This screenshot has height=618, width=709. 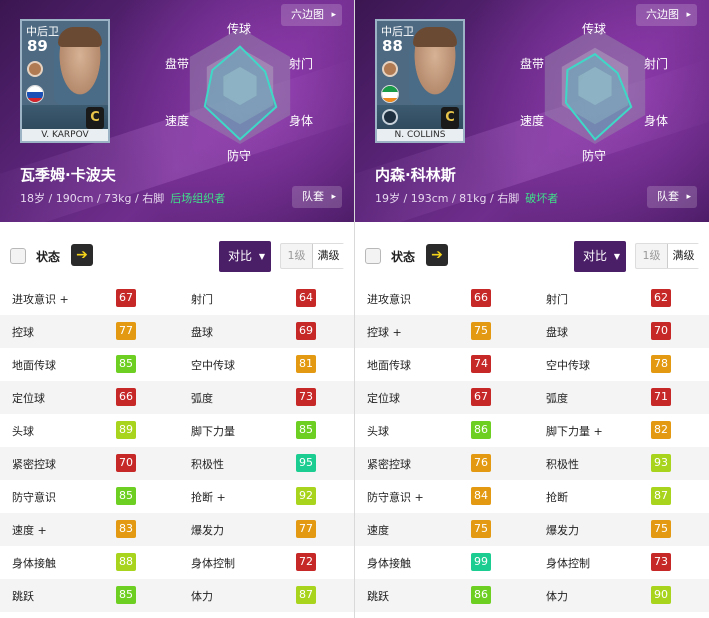 What do you see at coordinates (306, 463) in the screenshot?
I see `stat-value: 95` at bounding box center [306, 463].